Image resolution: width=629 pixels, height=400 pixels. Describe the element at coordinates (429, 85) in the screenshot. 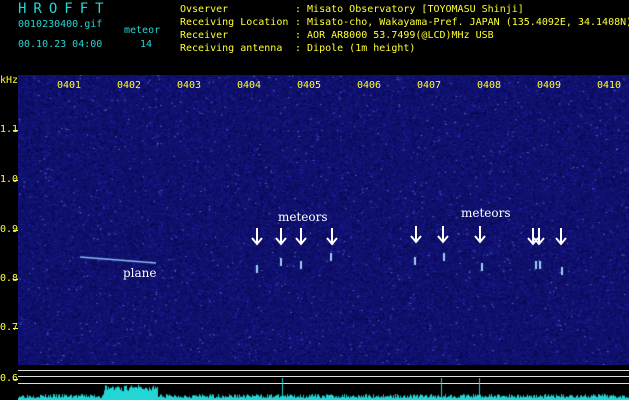

I see `time-label-0407: 0407` at that location.